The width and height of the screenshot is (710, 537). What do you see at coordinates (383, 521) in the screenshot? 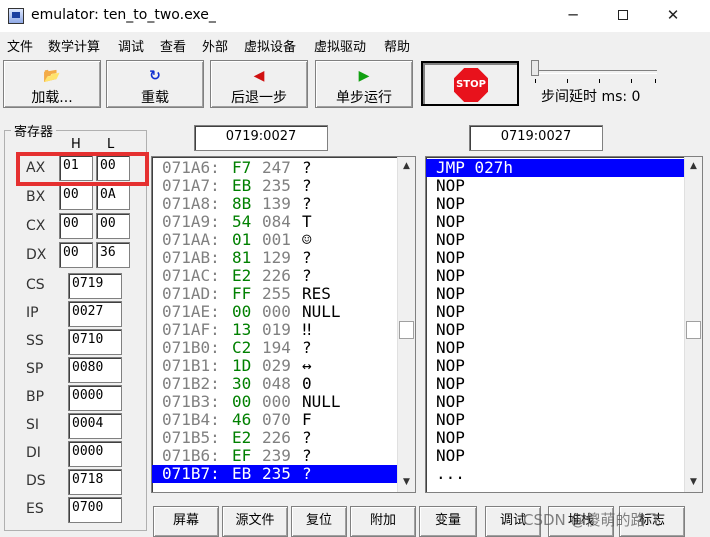
I see `aux-button: 附加` at bounding box center [383, 521].